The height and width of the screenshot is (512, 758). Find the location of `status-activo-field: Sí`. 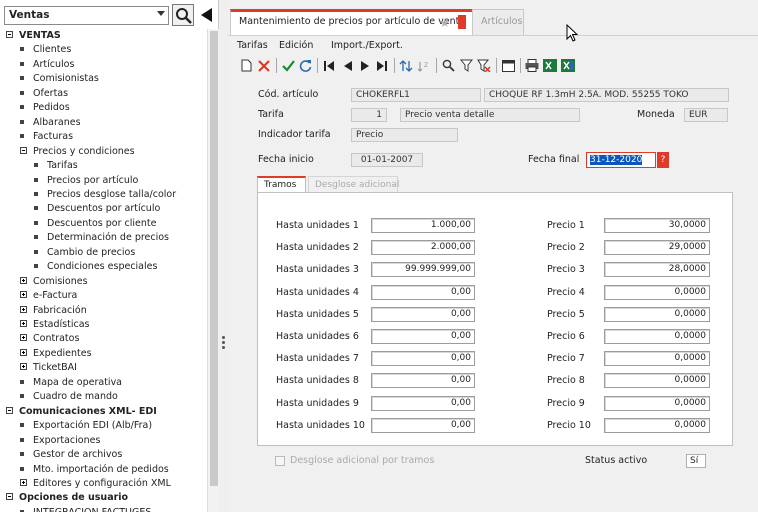

status-activo-field: Sí is located at coordinates (696, 461).